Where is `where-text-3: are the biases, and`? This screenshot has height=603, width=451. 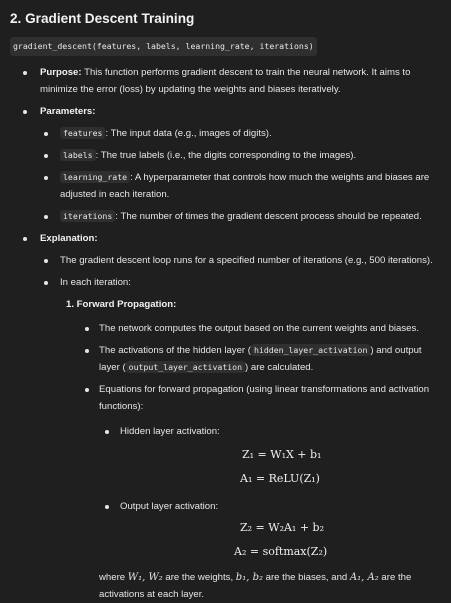
where-text-3: are the biases, and is located at coordinates (306, 577).